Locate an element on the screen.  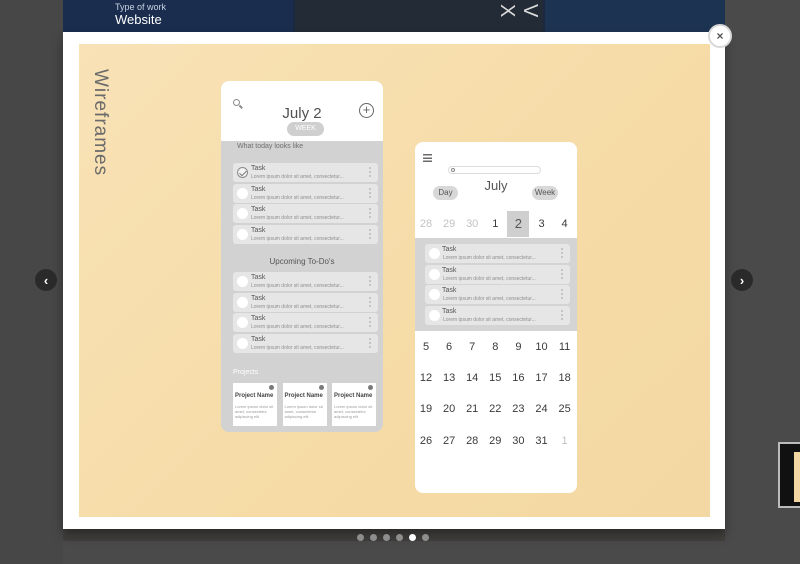
calendar-day-cell: 9 is located at coordinates (518, 347).